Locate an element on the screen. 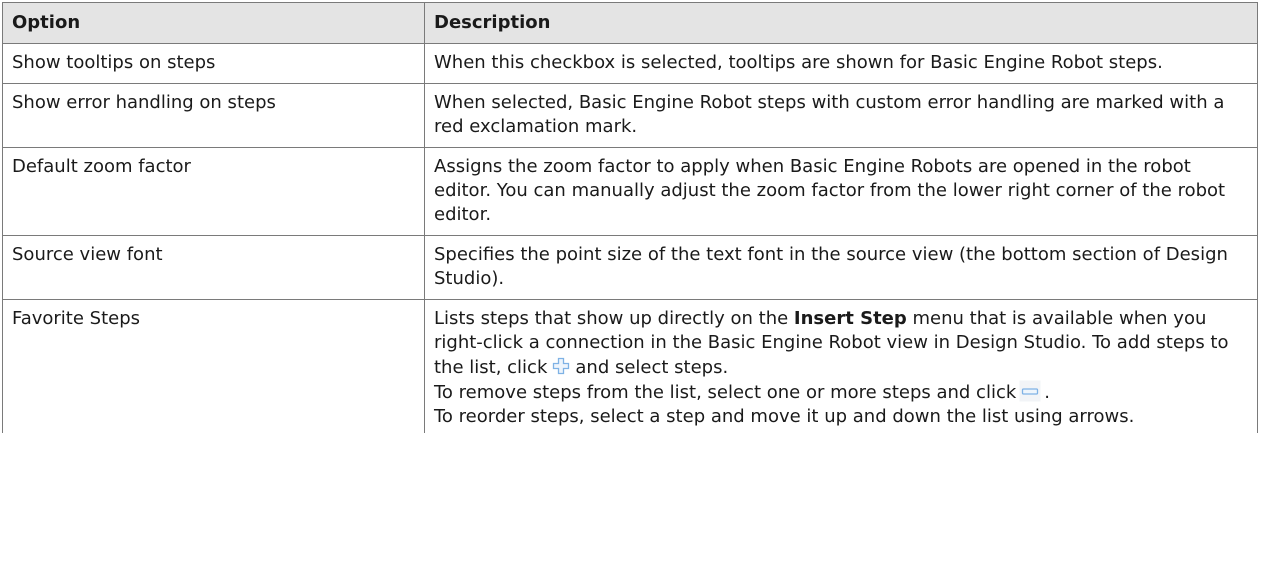 This screenshot has height=579, width=1261. description-text: . is located at coordinates (1047, 392).